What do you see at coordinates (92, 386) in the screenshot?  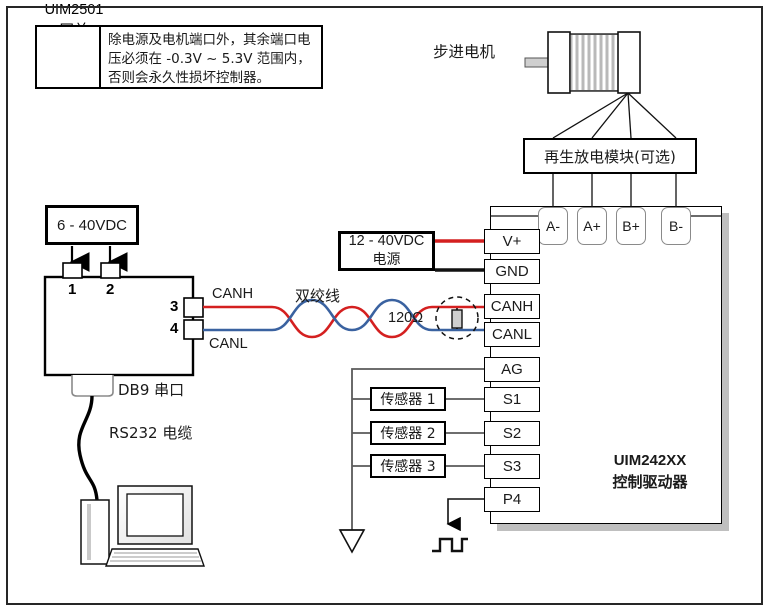 I see `db9-connector-icon` at bounding box center [92, 386].